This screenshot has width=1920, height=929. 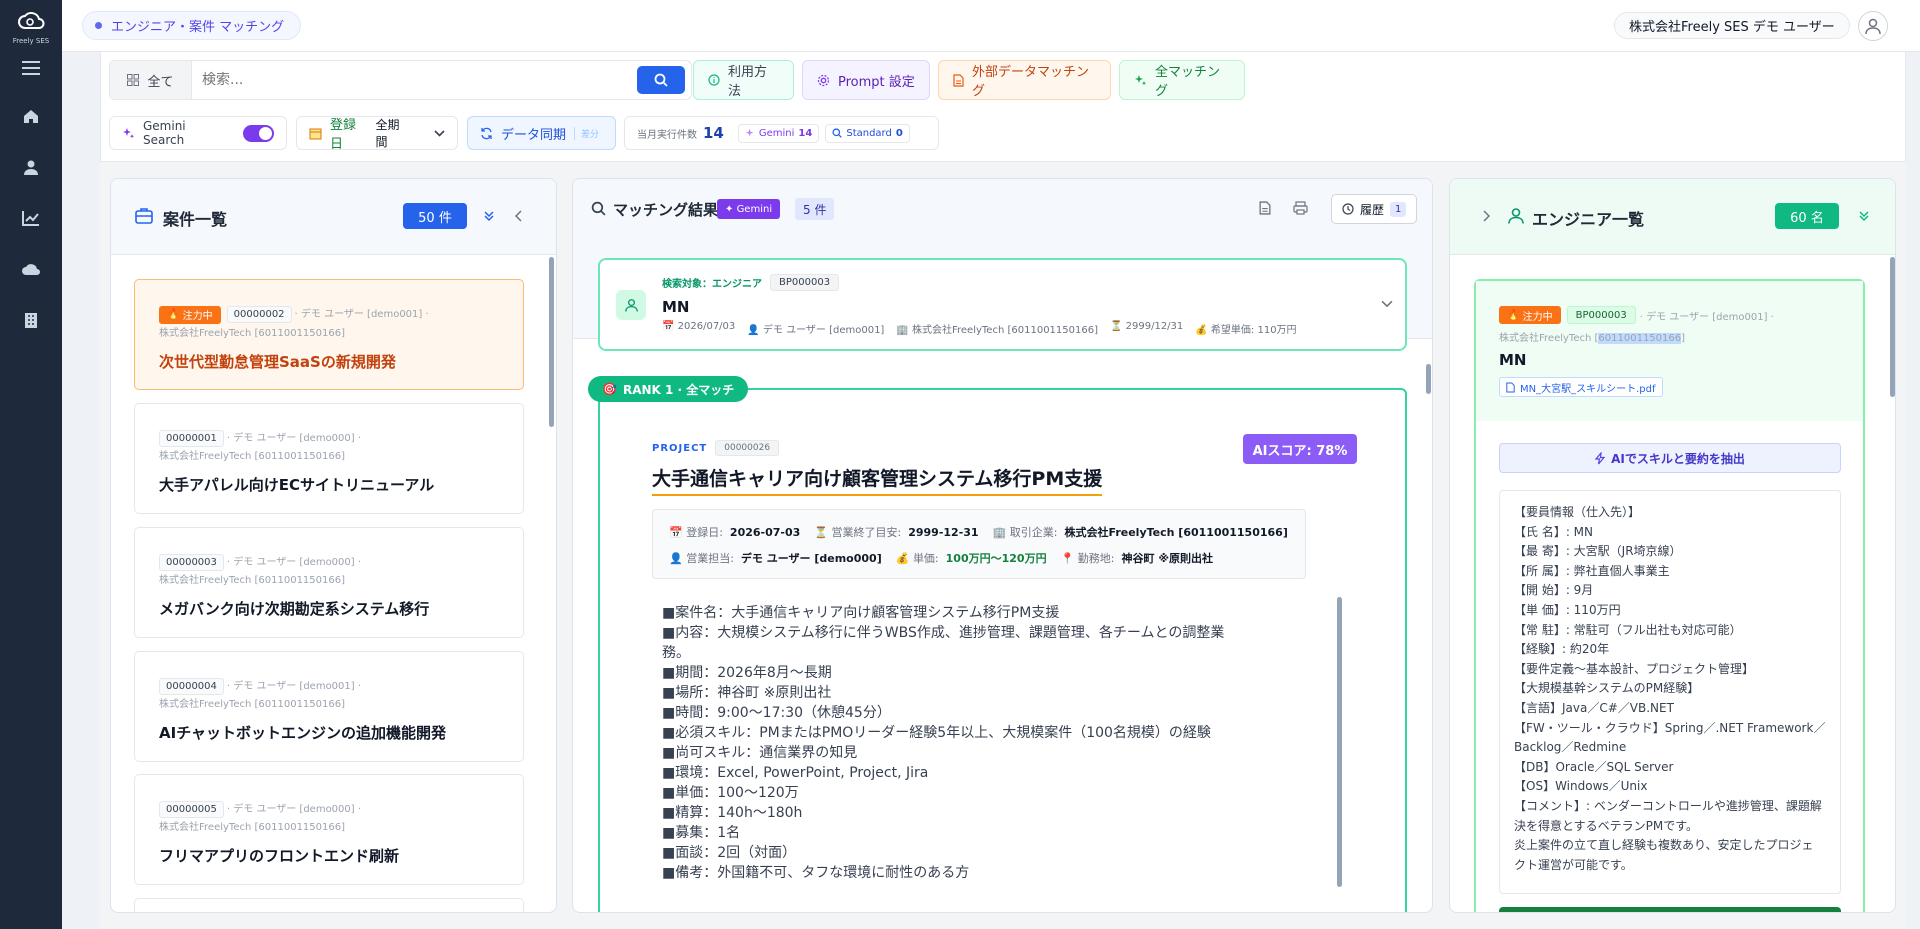 What do you see at coordinates (1634, 668) in the screenshot?
I see `profile-line: 【要件定義〜基本設計、プロジェクト管理】` at bounding box center [1634, 668].